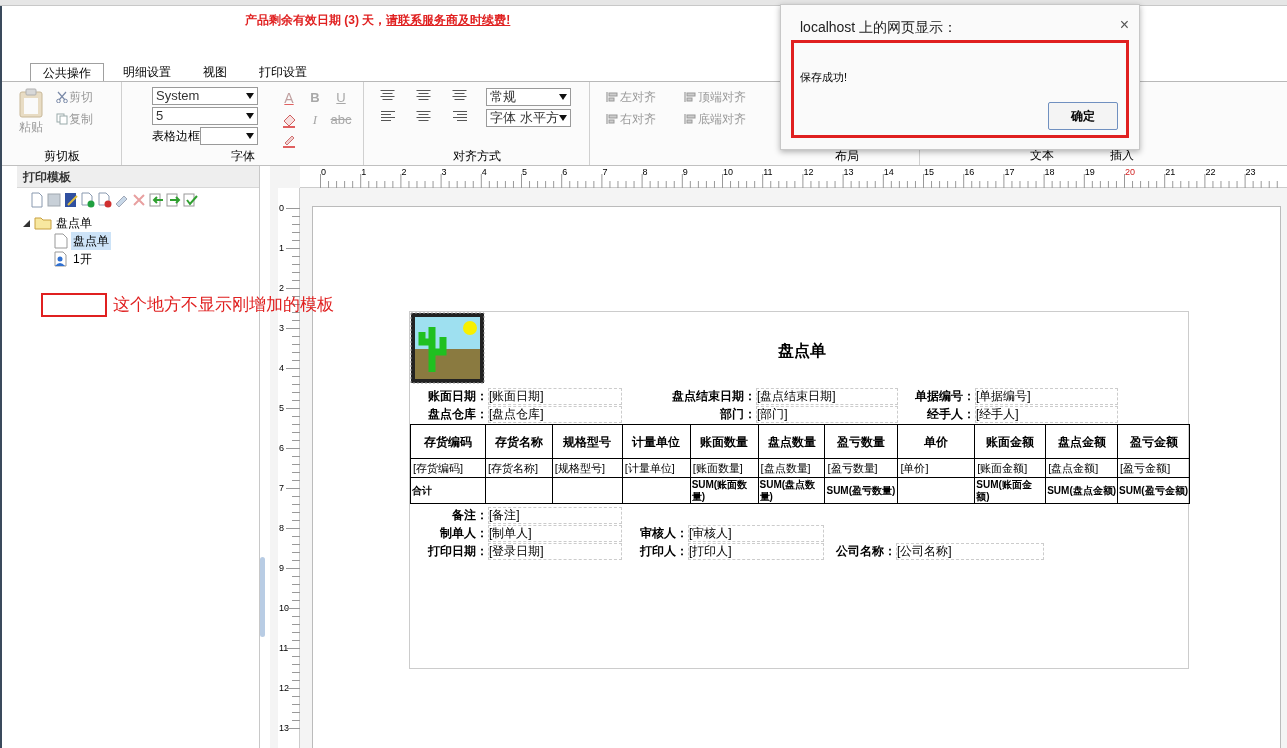 This screenshot has width=1287, height=748. What do you see at coordinates (969, 172) in the screenshot?
I see `ruler-number: 16` at bounding box center [969, 172].